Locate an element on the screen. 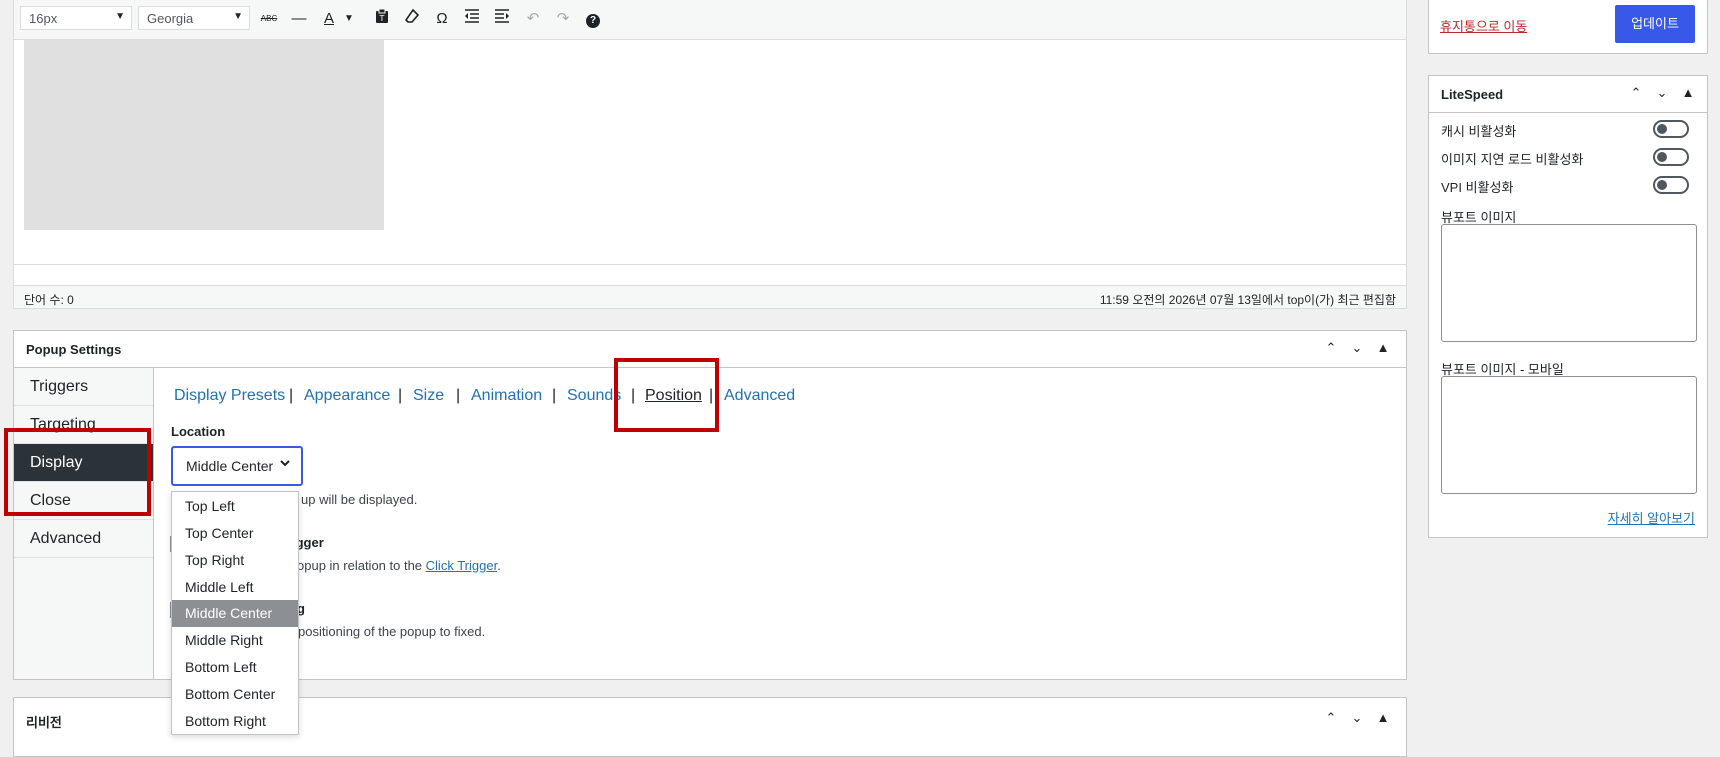 The image size is (1720, 757). option-middle-right: Middle Right is located at coordinates (235, 640).